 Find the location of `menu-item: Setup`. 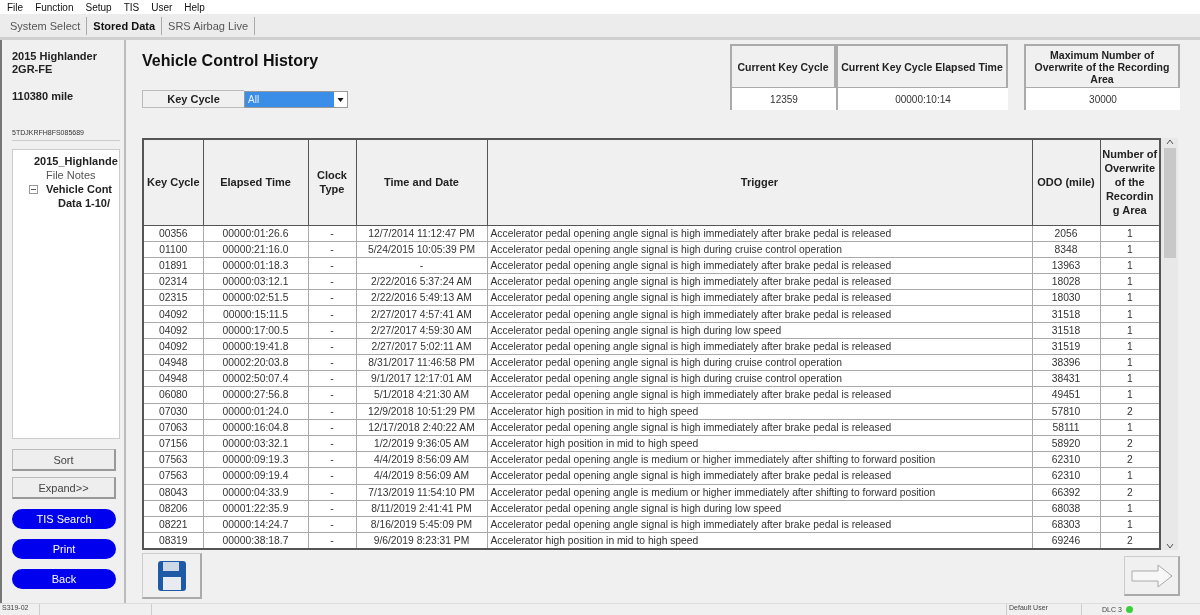

menu-item: Setup is located at coordinates (98, 7).